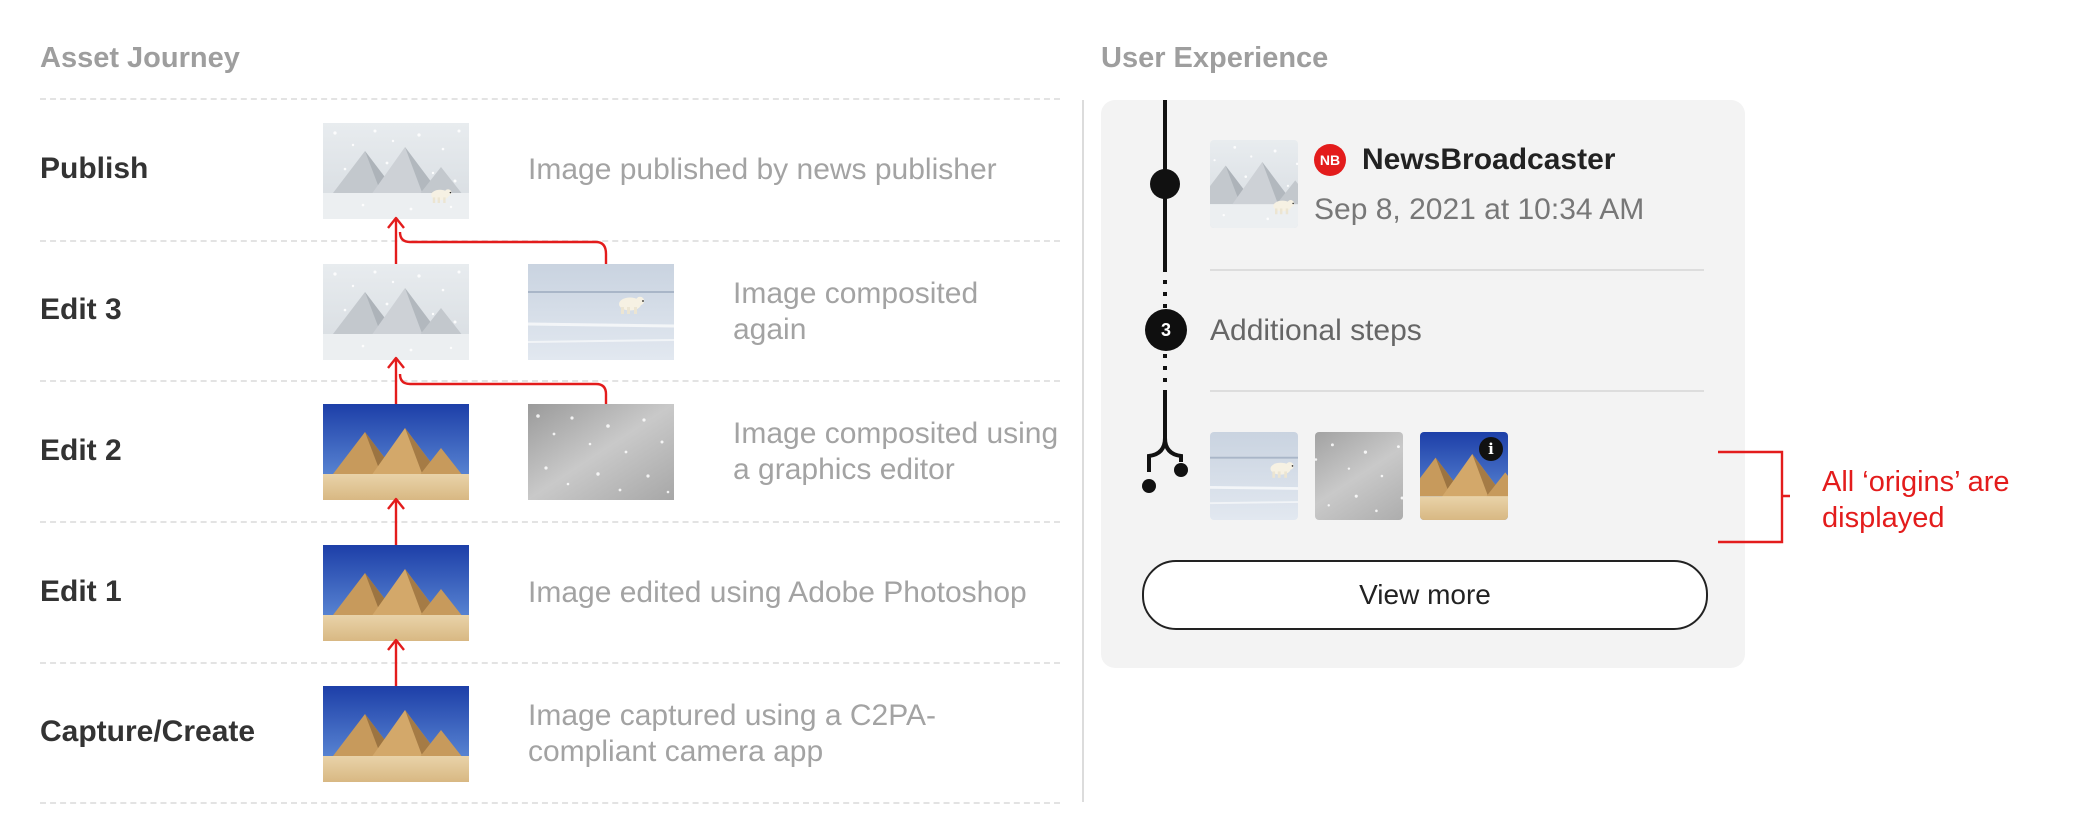  I want to click on column-separator, so click(1083, 451).